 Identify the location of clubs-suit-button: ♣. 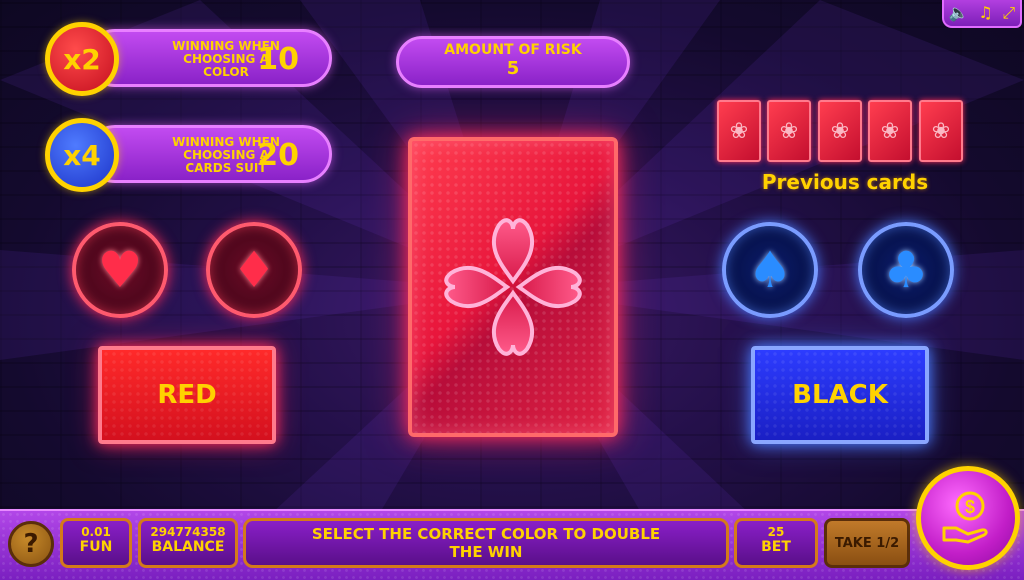
(906, 270).